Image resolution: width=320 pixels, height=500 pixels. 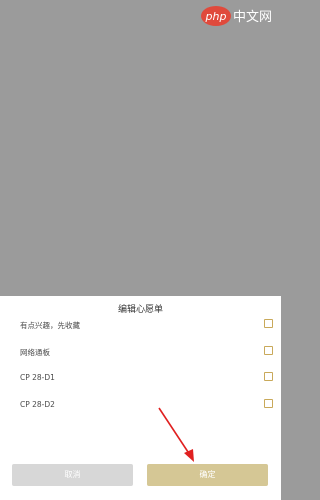 What do you see at coordinates (37, 404) in the screenshot?
I see `wishlist-option-label: CP 28-D2` at bounding box center [37, 404].